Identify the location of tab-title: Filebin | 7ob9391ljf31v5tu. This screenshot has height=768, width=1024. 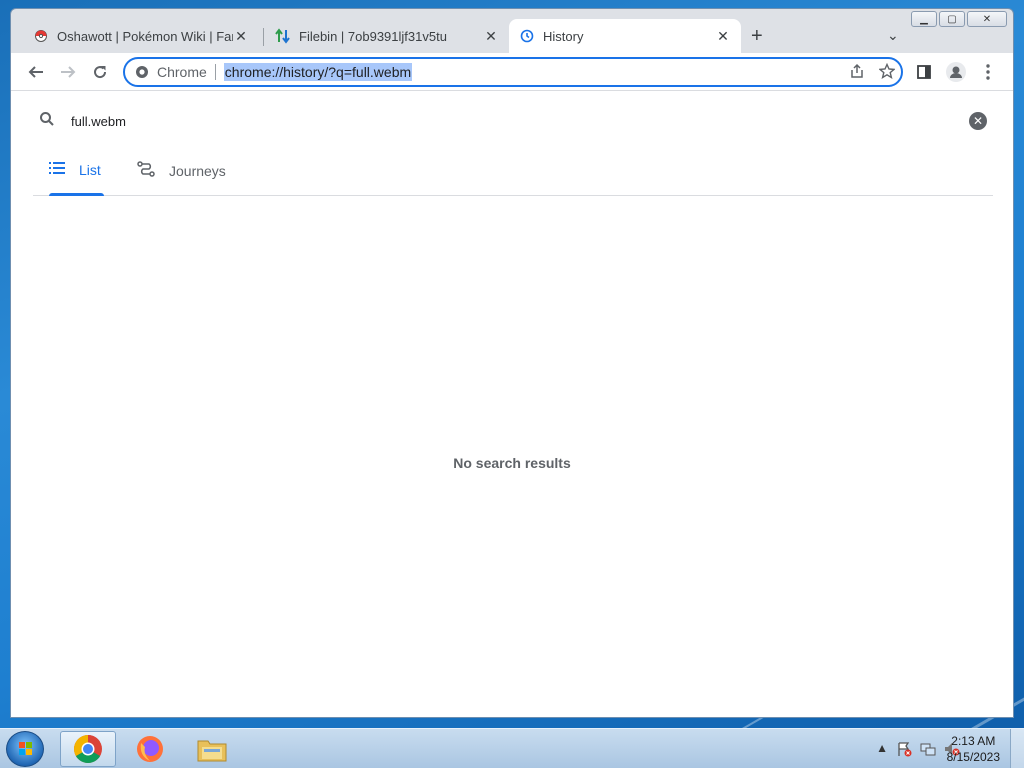
(373, 36).